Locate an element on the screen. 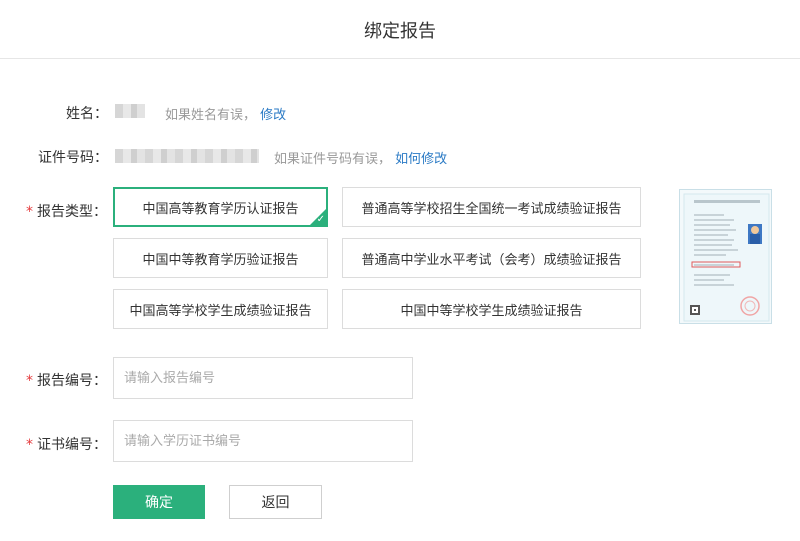 This screenshot has width=800, height=541. report-type-option-label: 中国中等教育学历验证报告 is located at coordinates (220, 260).